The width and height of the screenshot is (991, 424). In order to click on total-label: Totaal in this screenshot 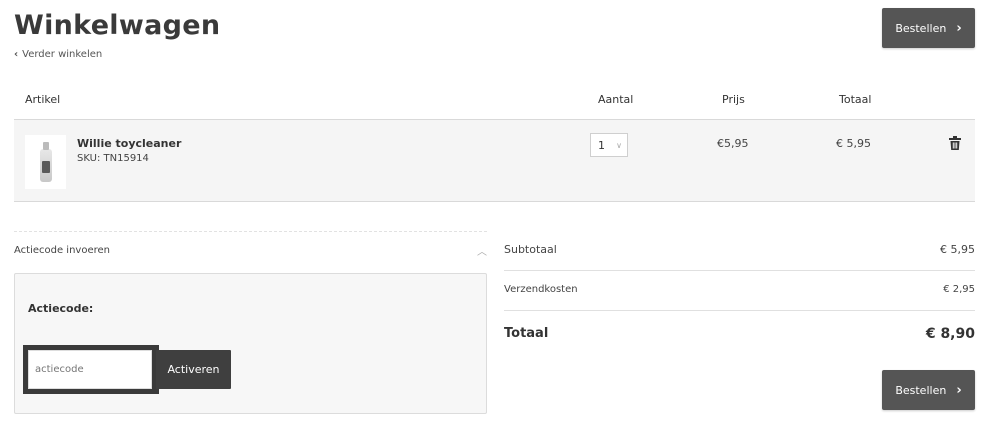, I will do `click(526, 333)`.